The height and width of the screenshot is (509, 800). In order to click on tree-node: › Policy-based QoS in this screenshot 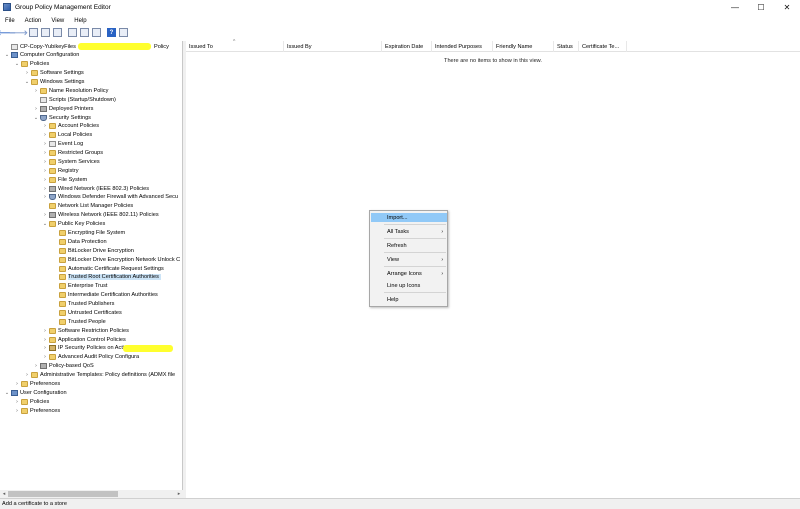, I will do `click(63, 366)`.